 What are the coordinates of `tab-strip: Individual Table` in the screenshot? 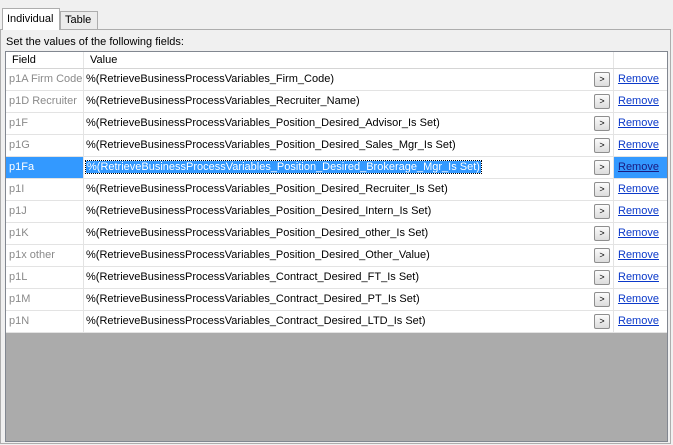 It's located at (336, 15).